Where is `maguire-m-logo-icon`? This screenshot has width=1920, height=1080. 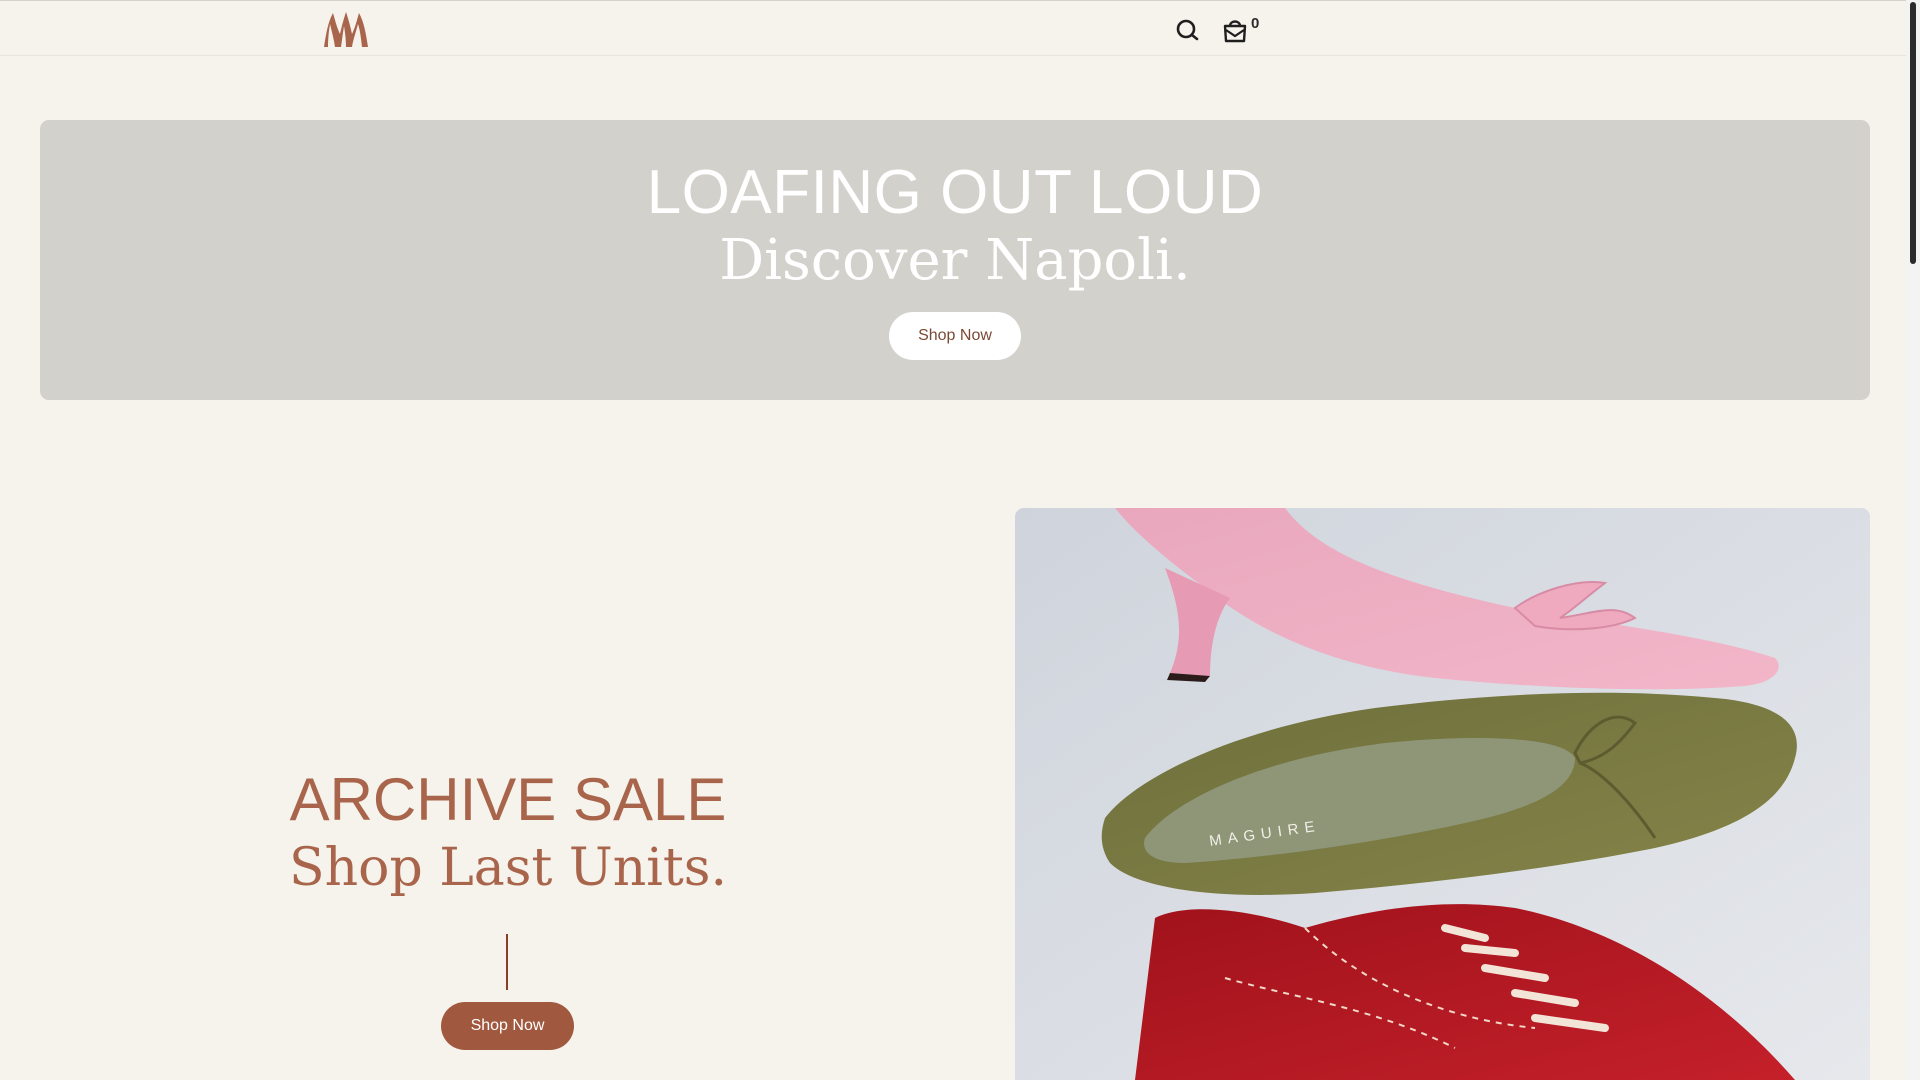 maguire-m-logo-icon is located at coordinates (346, 29).